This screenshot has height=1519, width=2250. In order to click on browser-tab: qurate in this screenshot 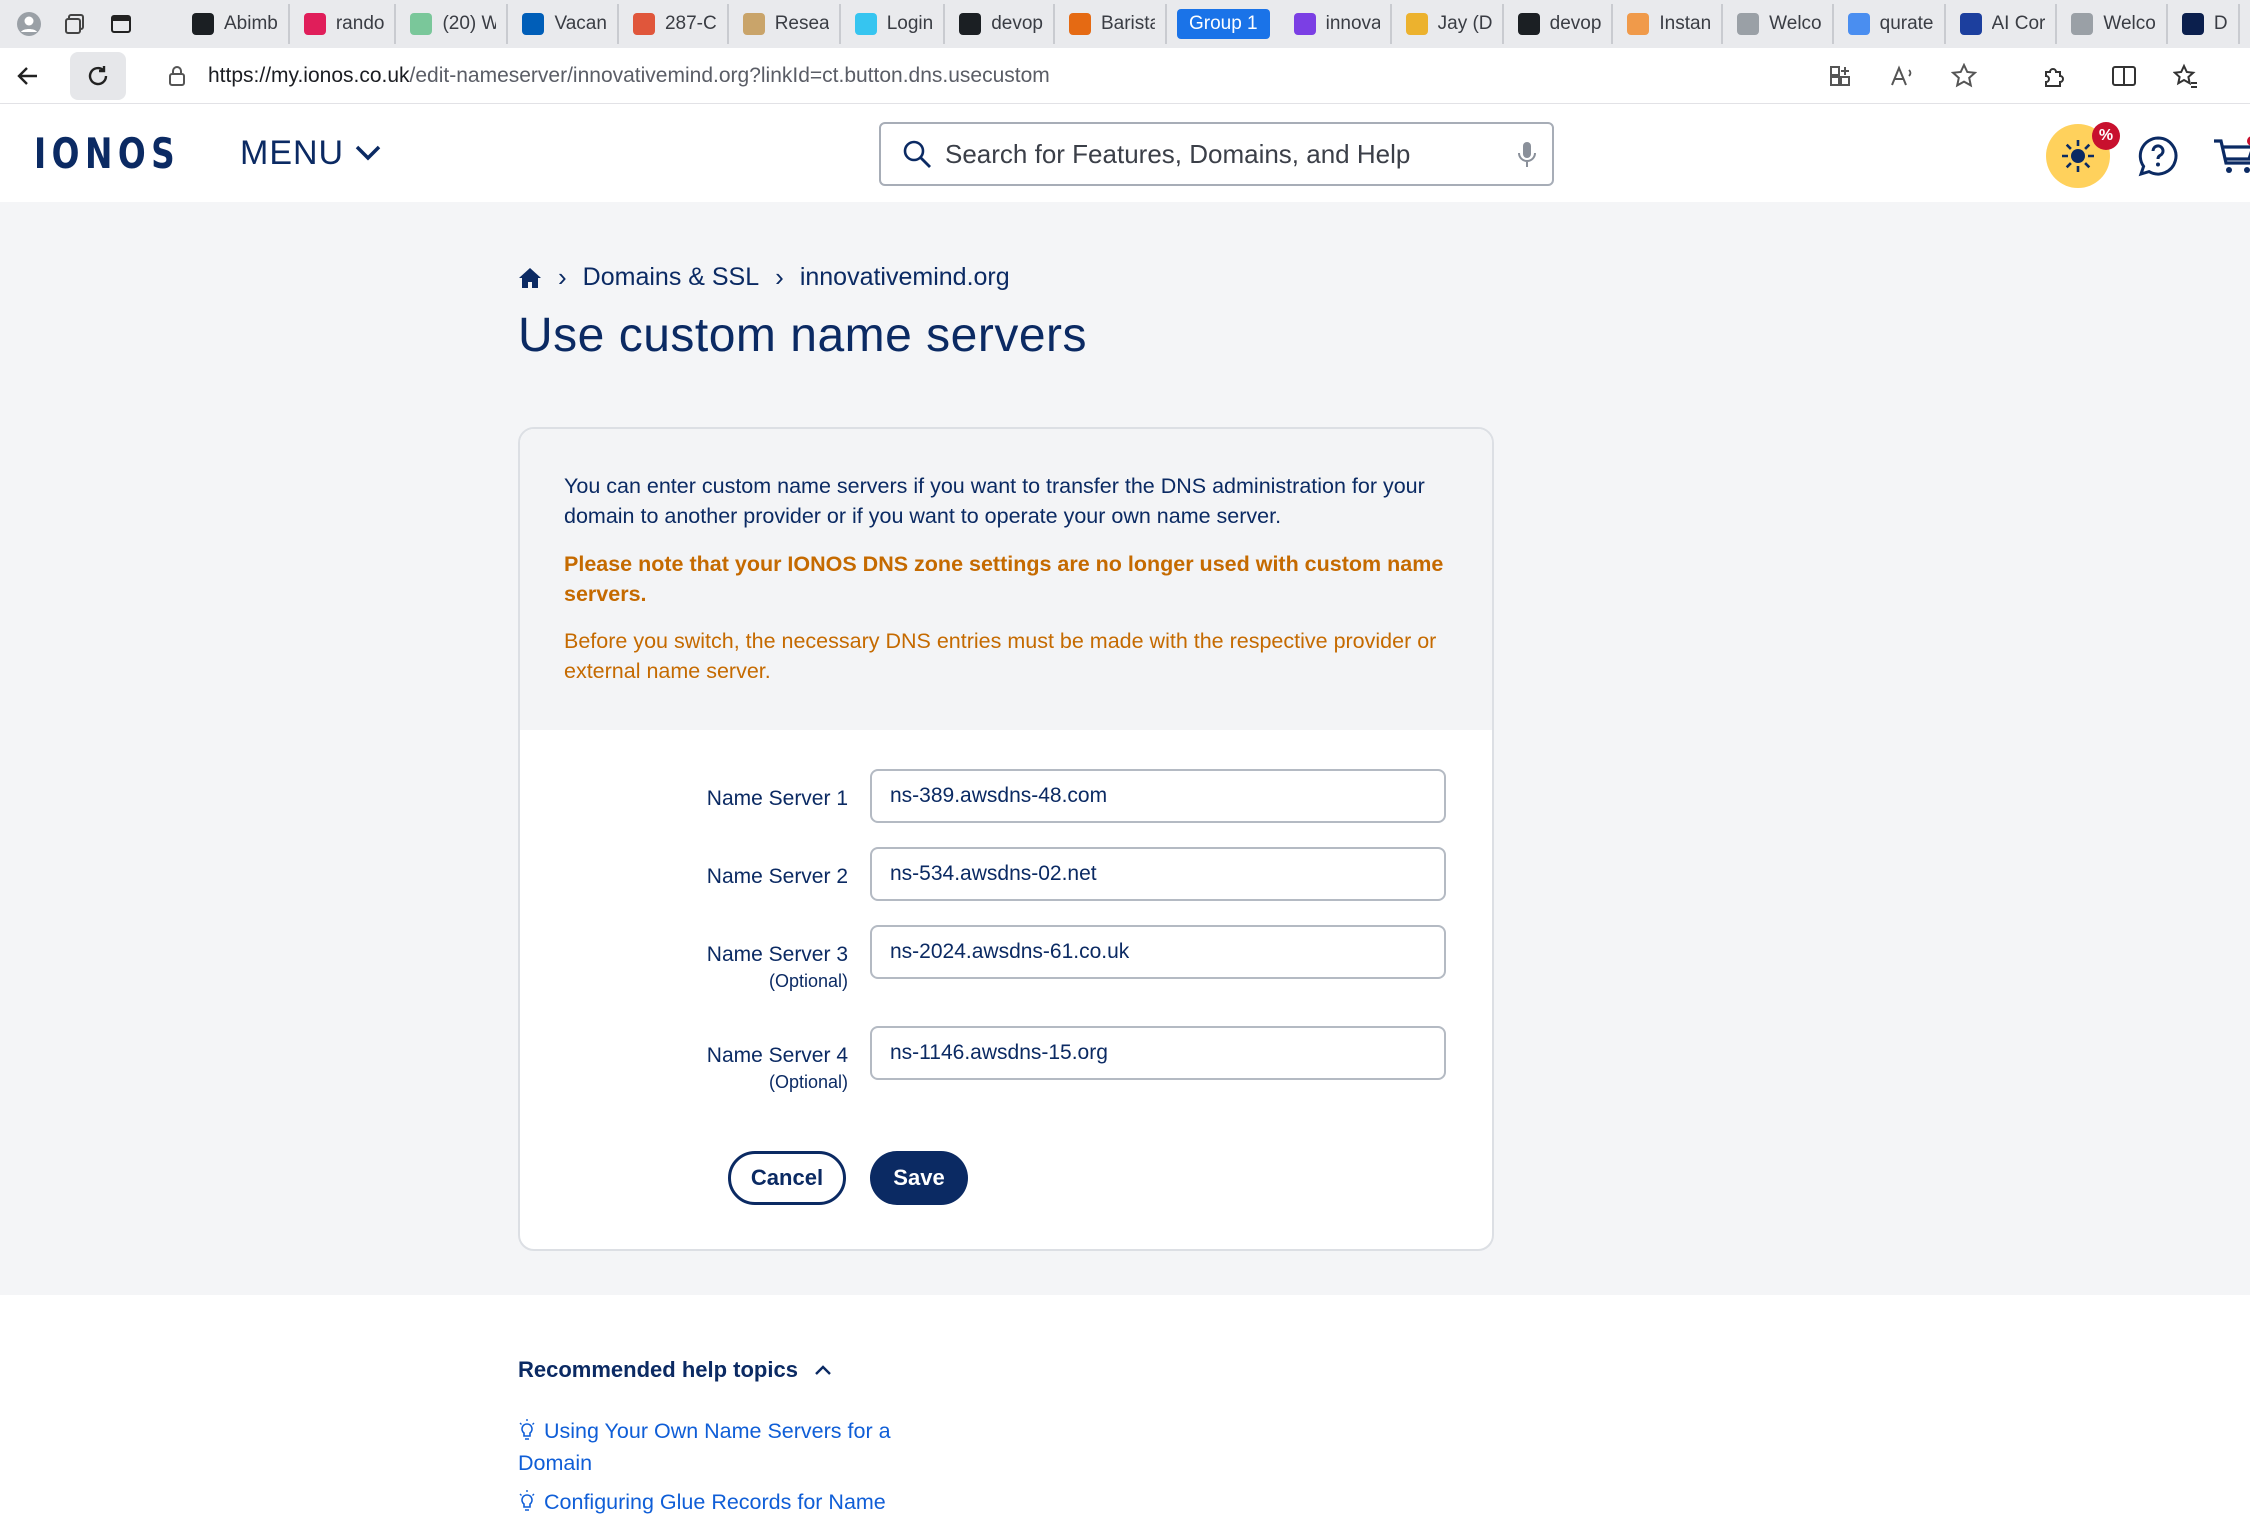, I will do `click(1890, 24)`.